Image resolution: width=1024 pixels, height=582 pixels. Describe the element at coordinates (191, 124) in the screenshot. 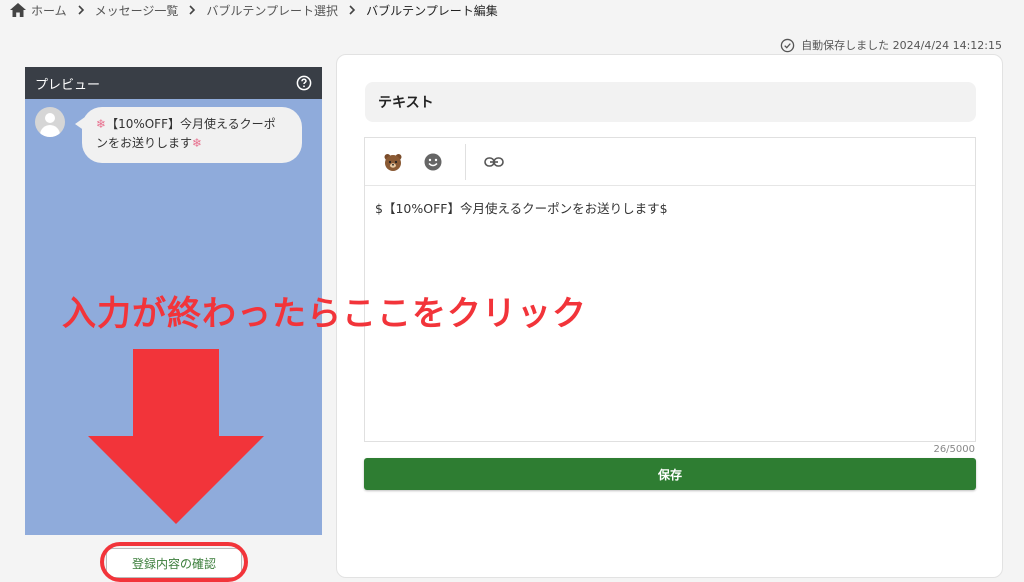

I see `message-line-1: 【10%OFF】今月使えるクーポ` at that location.